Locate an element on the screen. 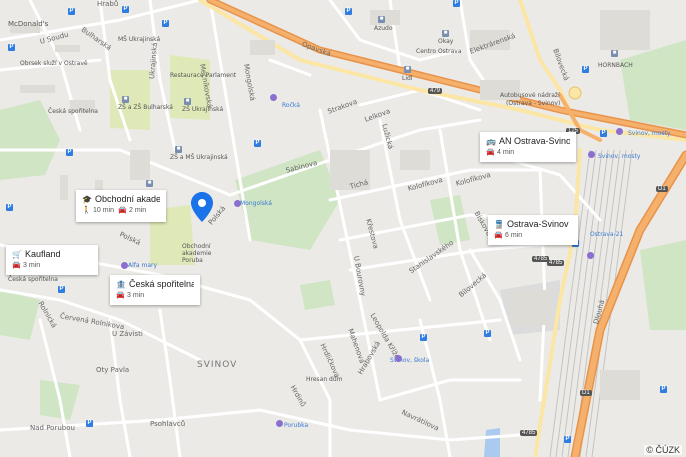 This screenshot has width=686, height=457. water is located at coordinates (492, 442).